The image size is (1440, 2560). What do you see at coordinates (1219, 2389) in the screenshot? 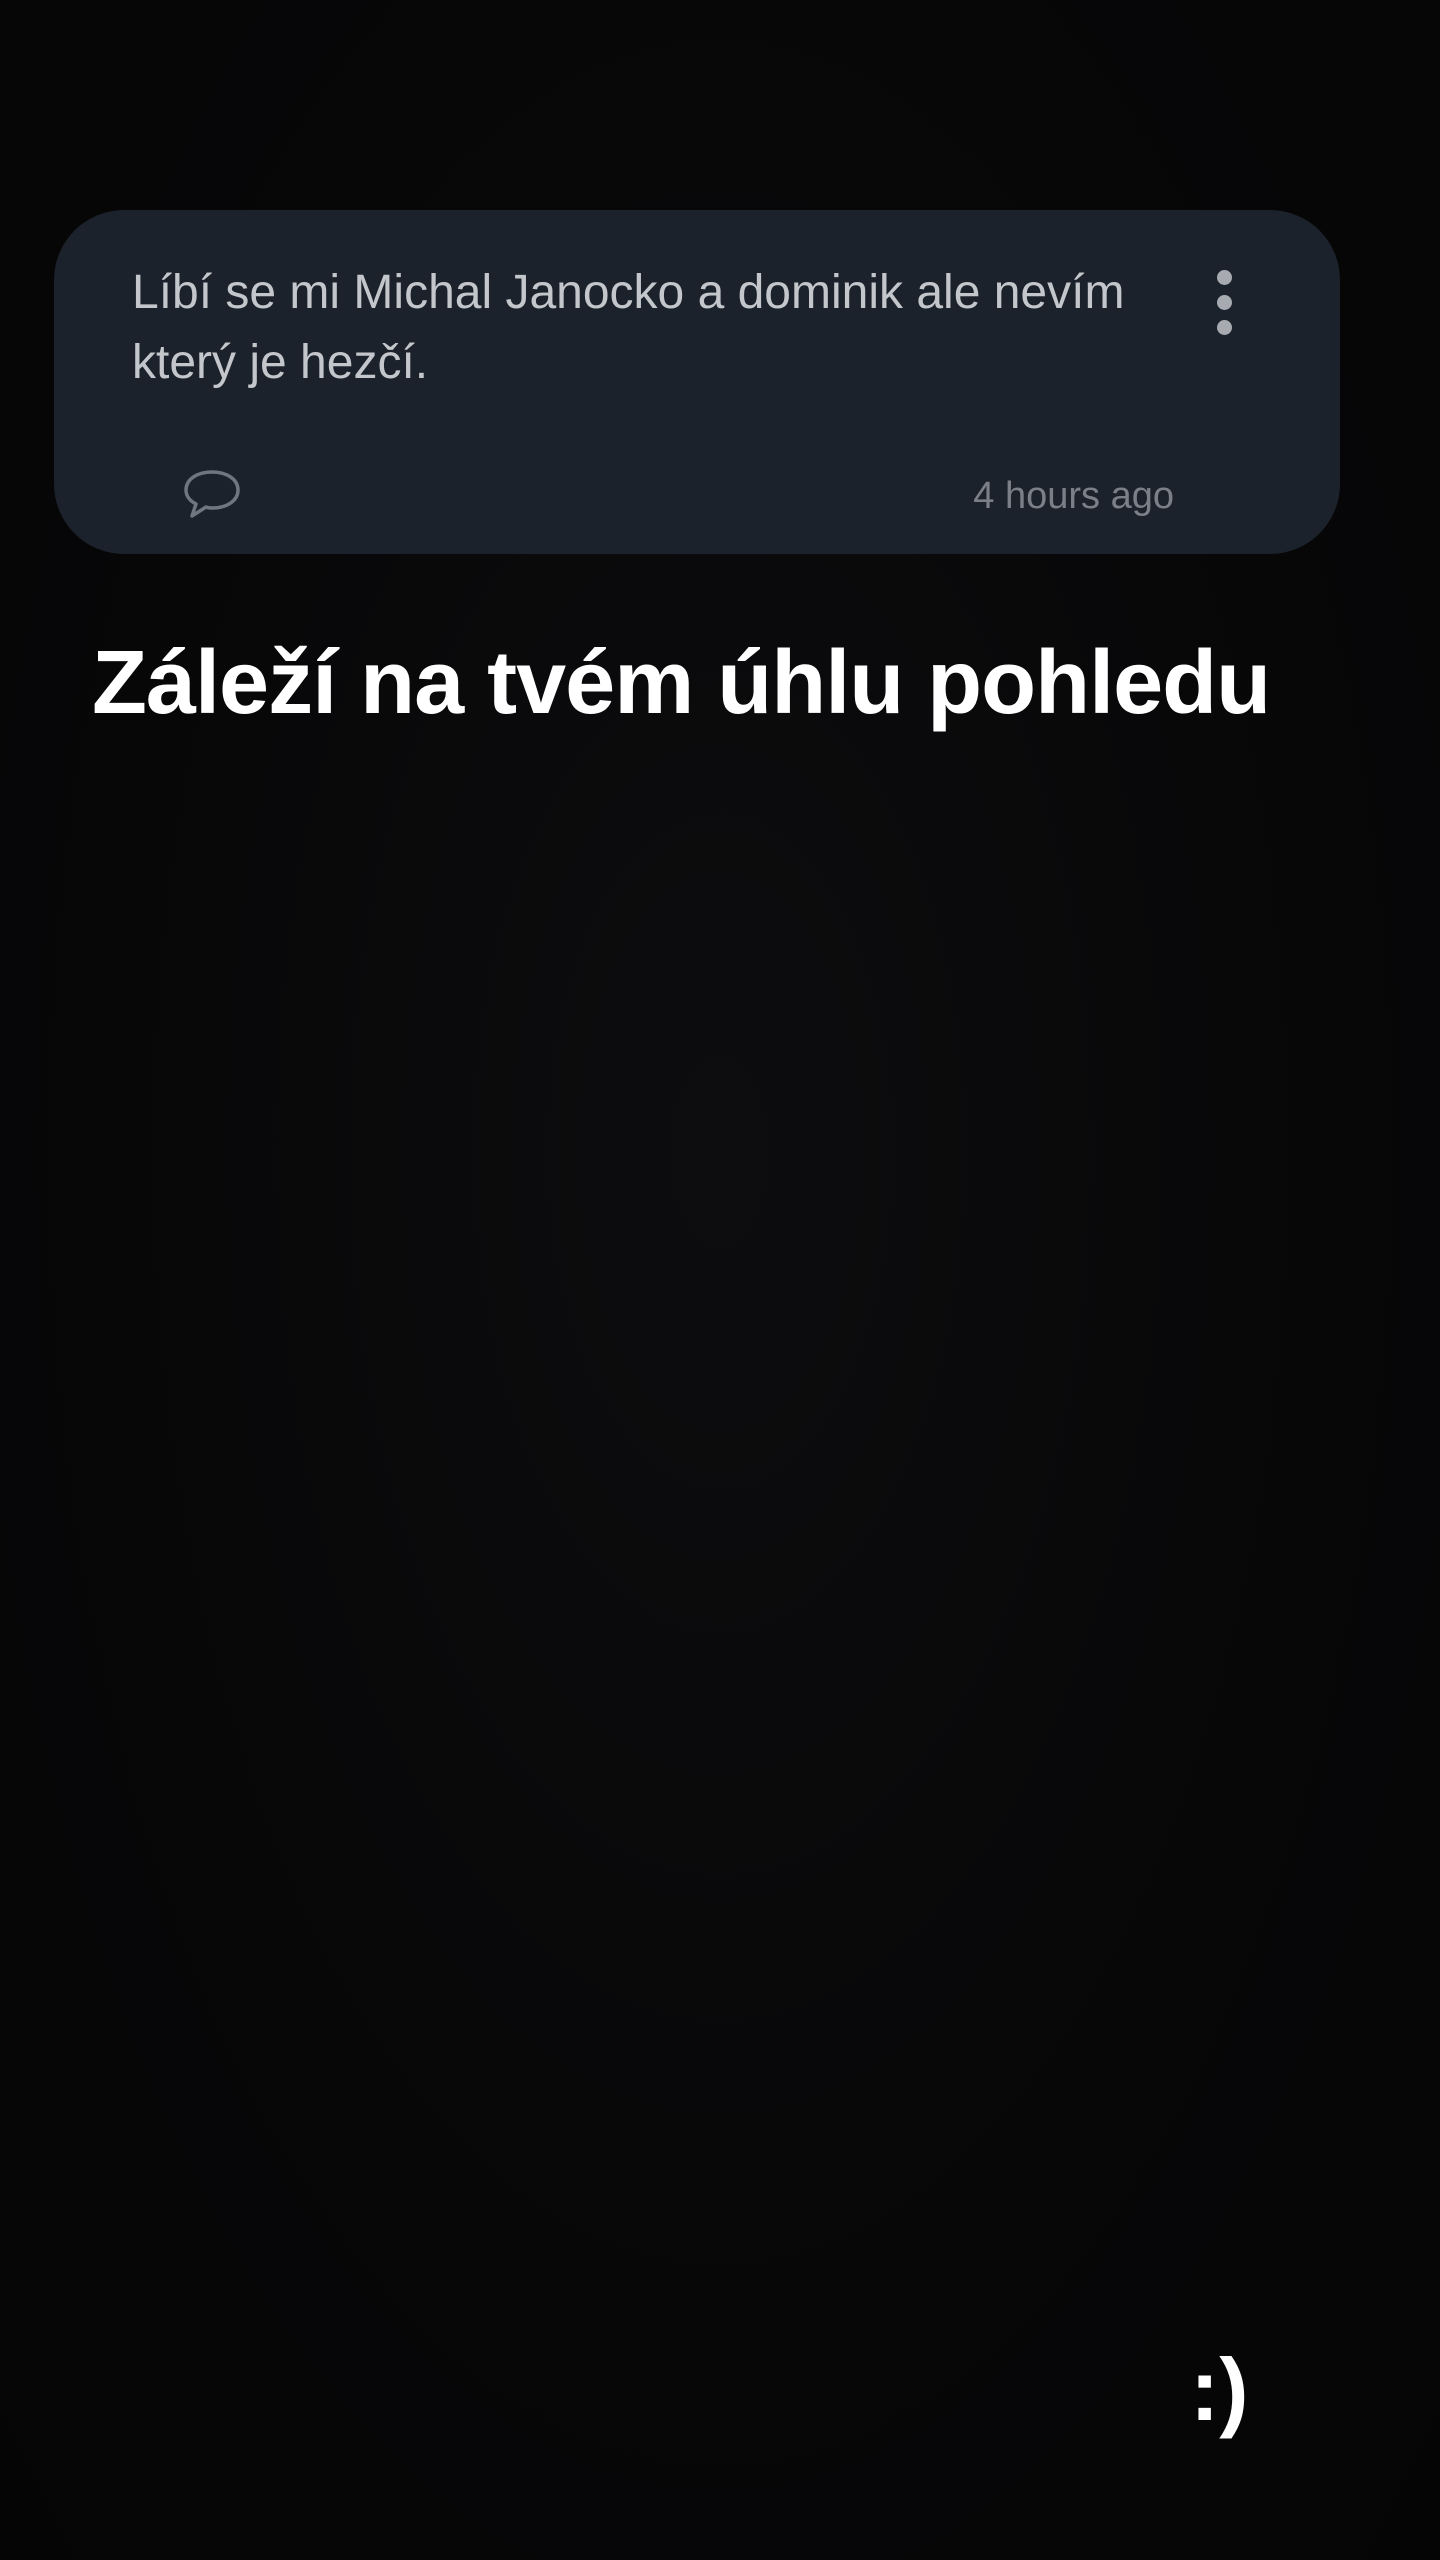
I see `smiley-sticker: :)` at bounding box center [1219, 2389].